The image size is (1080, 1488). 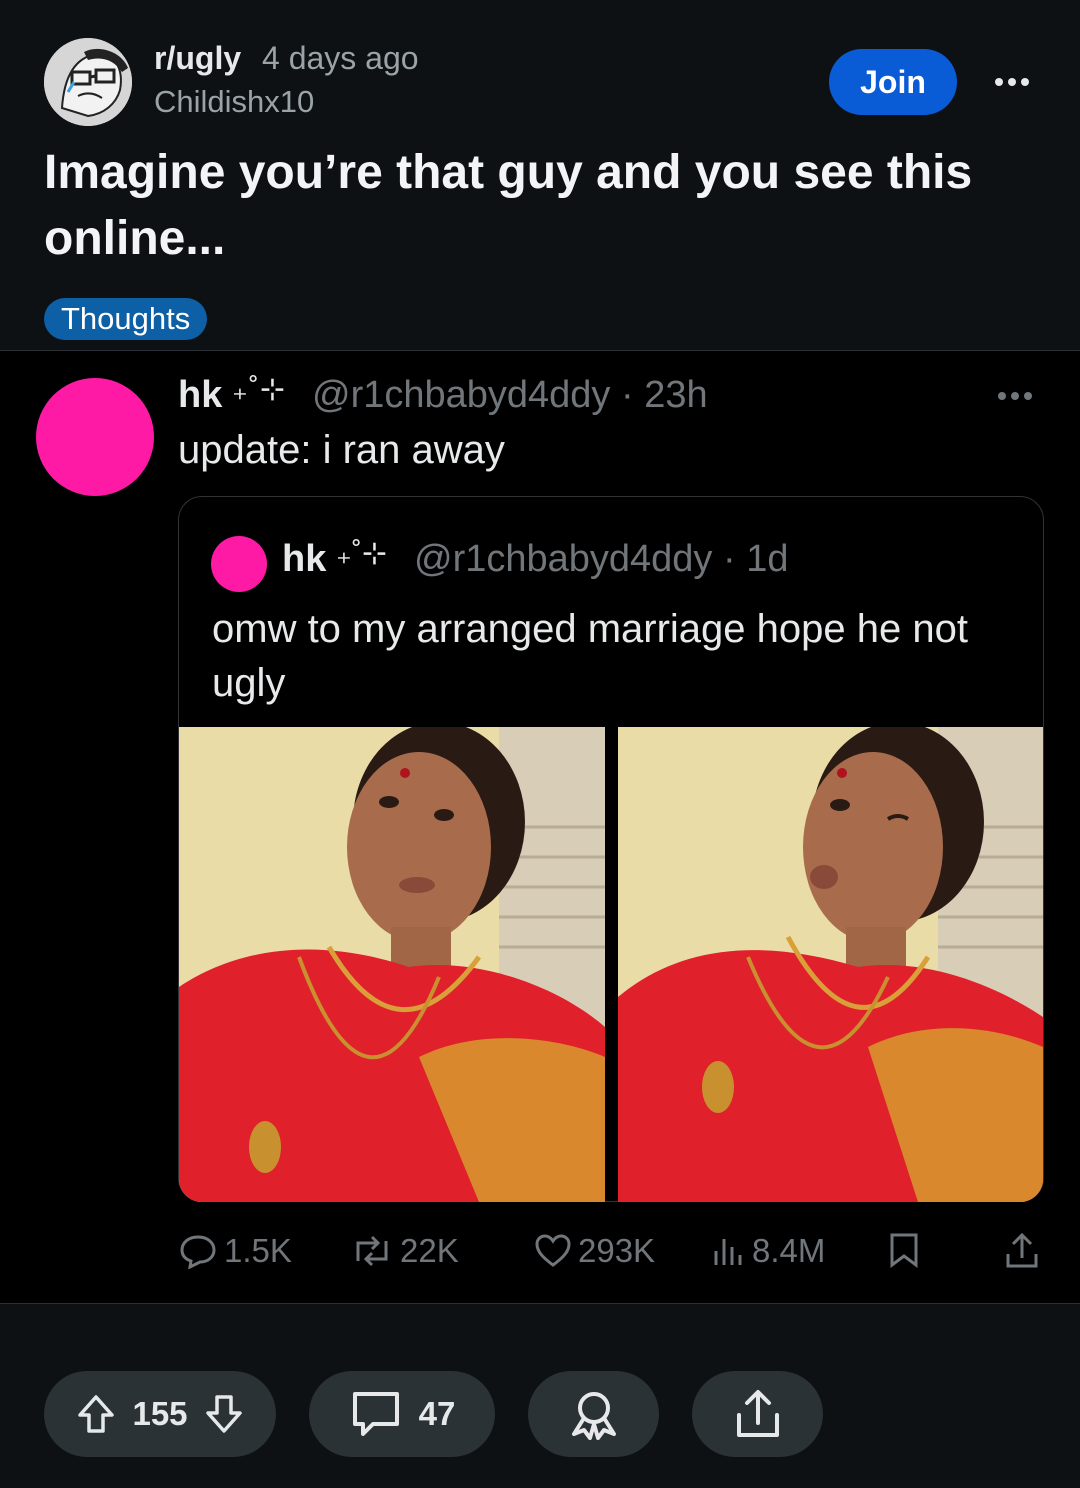 What do you see at coordinates (1015, 396) in the screenshot?
I see `tweet-more-icon` at bounding box center [1015, 396].